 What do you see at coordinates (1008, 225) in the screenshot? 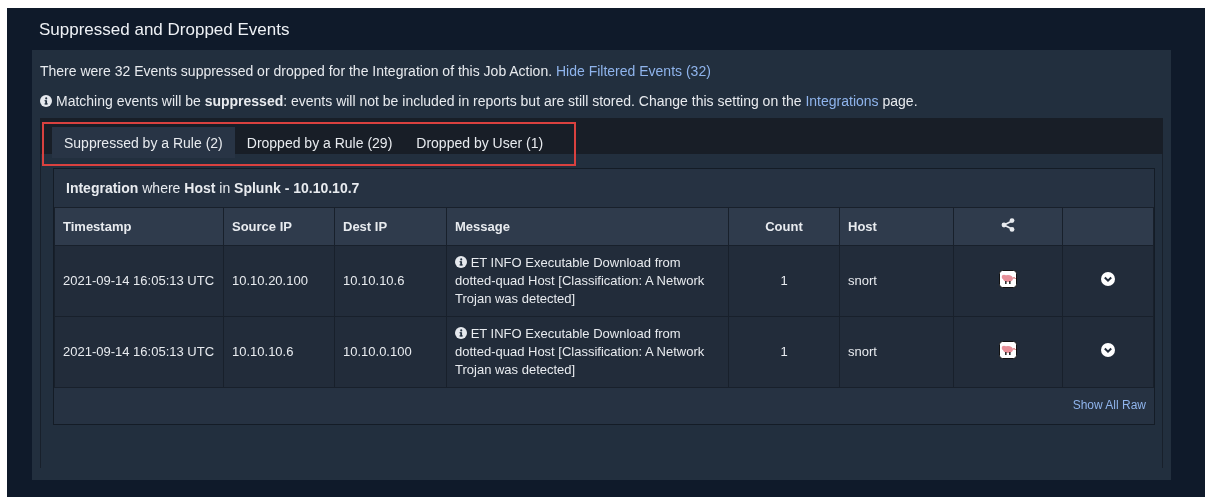
I see `share-icon` at bounding box center [1008, 225].